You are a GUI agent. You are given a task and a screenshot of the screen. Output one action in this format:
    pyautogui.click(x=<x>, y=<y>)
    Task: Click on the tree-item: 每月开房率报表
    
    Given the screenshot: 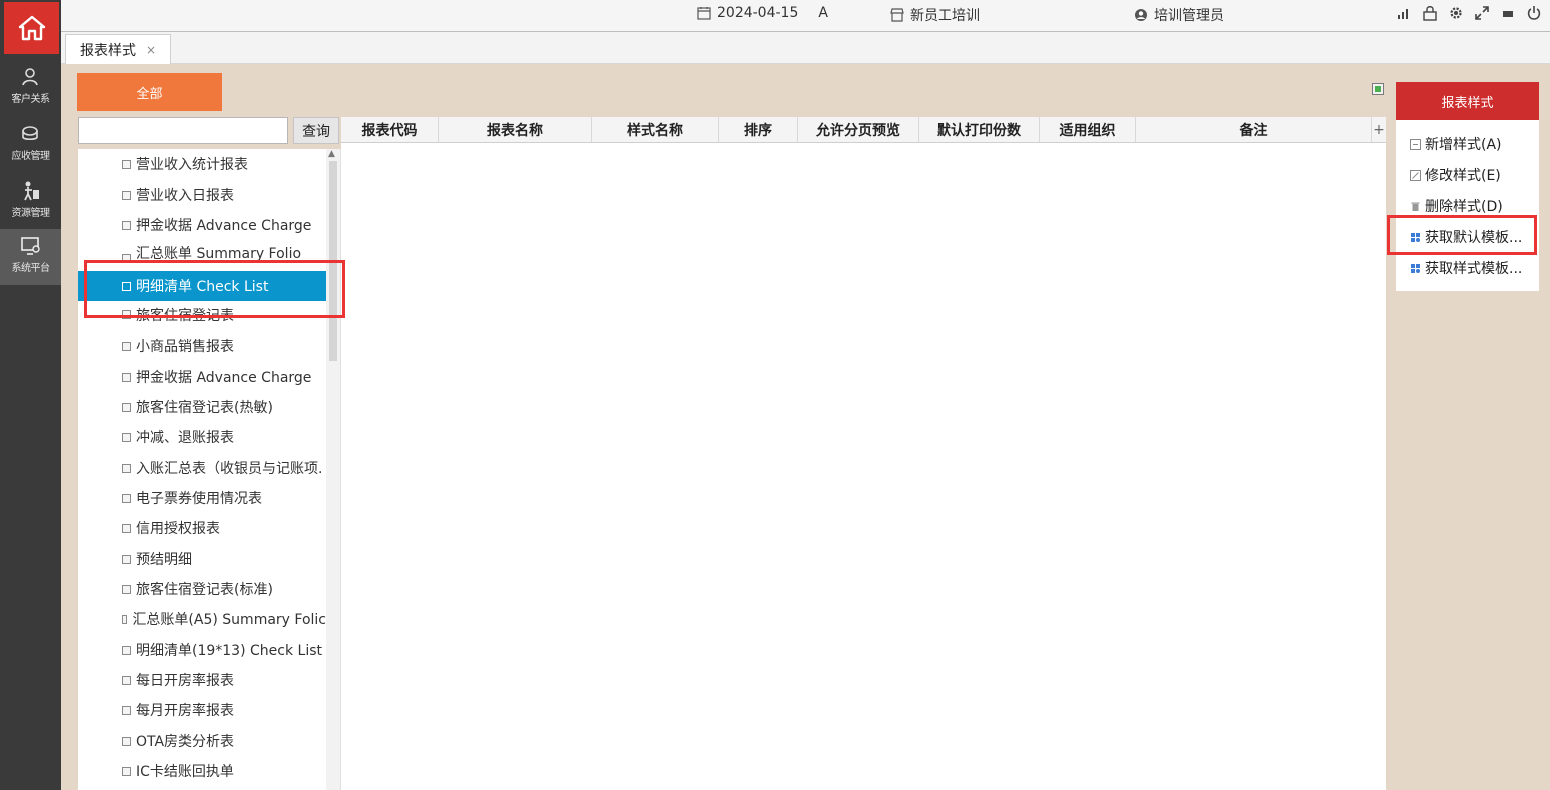 What is the action you would take?
    pyautogui.click(x=202, y=710)
    